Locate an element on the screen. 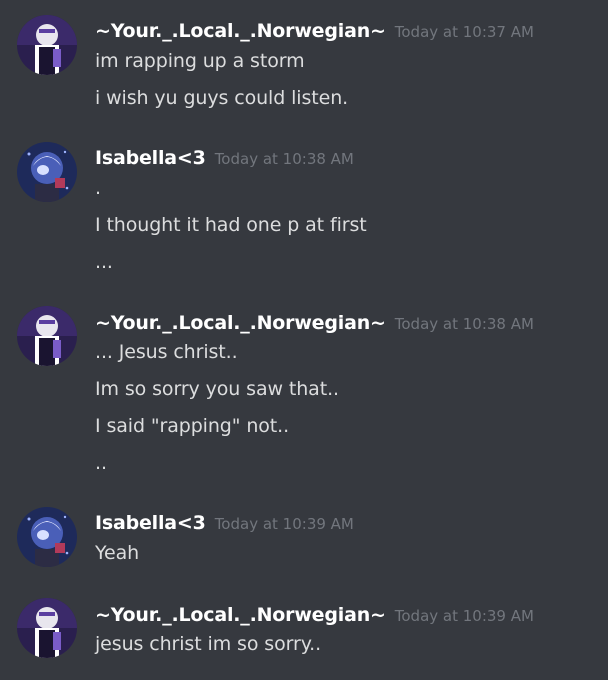  message-text: im rapping up a storm is located at coordinates (200, 61).